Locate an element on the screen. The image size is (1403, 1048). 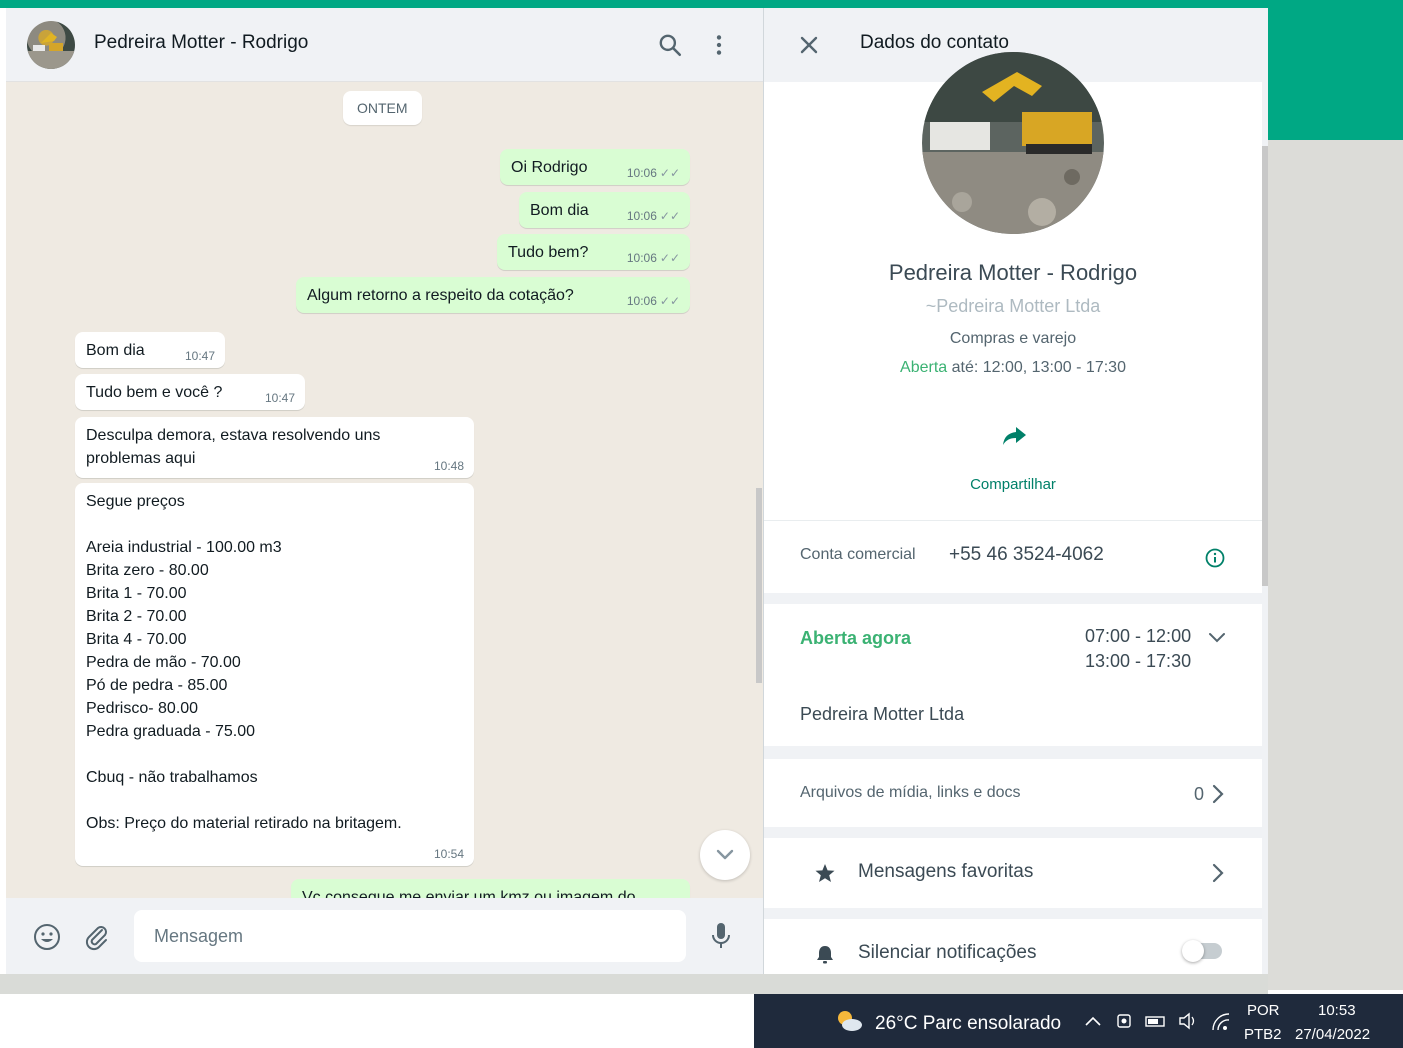
info-icon is located at coordinates (1215, 558).